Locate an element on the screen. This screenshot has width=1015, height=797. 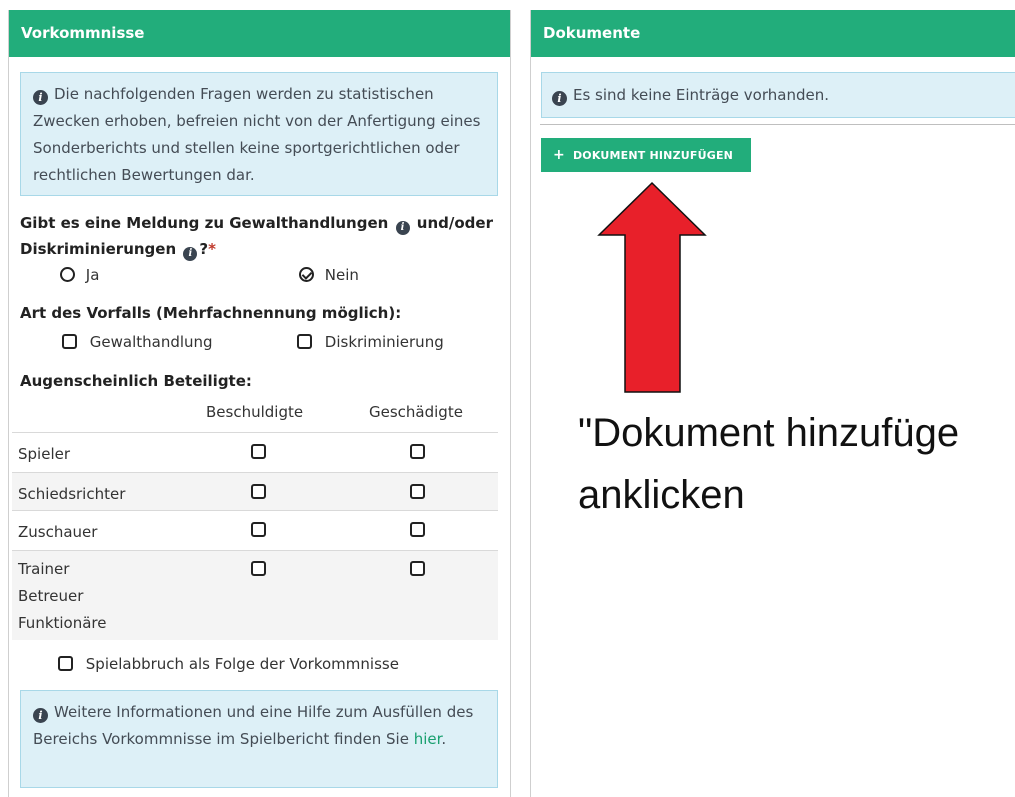
table-row: Spieler is located at coordinates (255, 452).